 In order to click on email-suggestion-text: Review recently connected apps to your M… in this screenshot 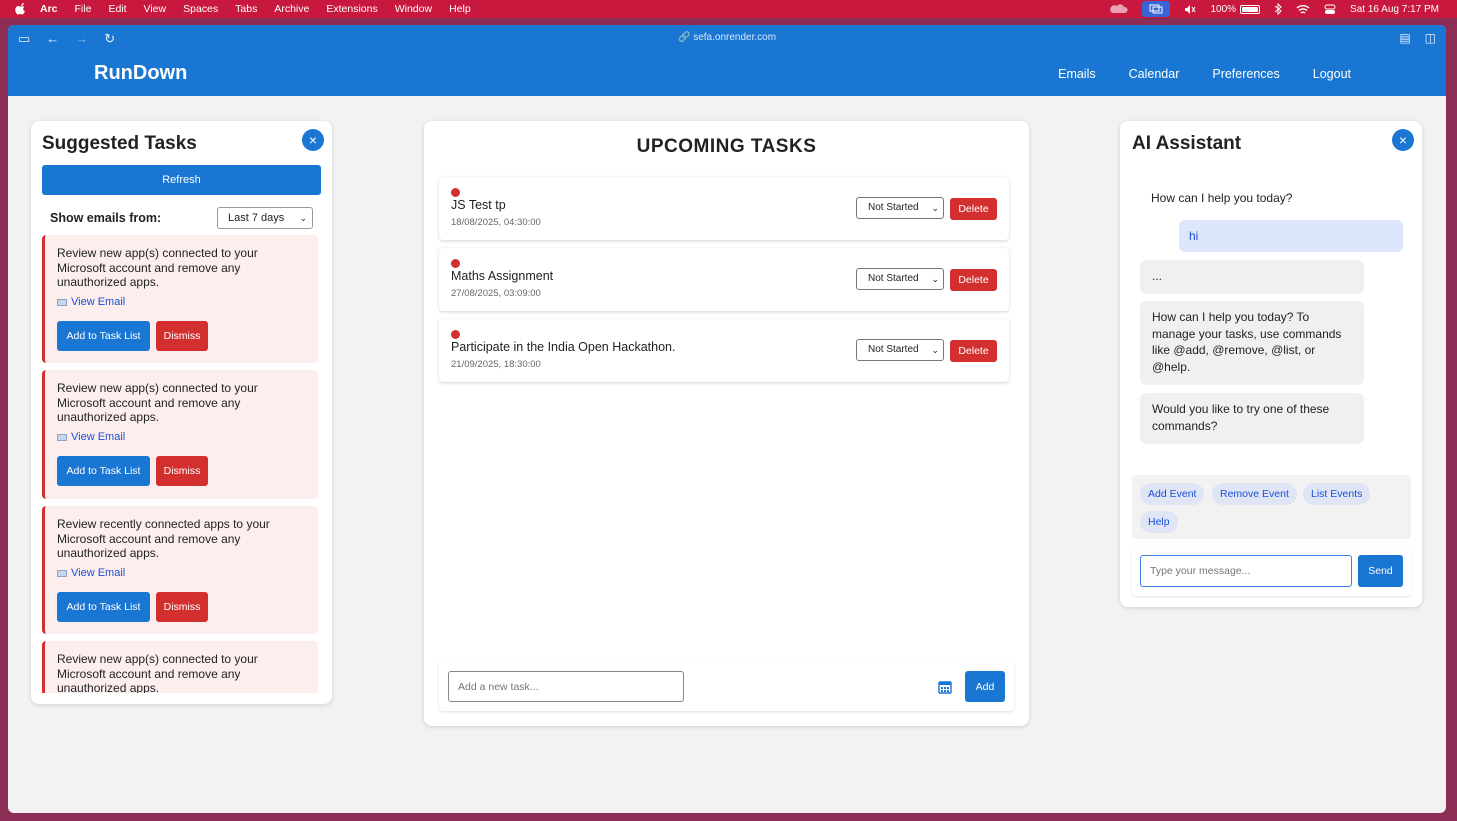, I will do `click(163, 538)`.